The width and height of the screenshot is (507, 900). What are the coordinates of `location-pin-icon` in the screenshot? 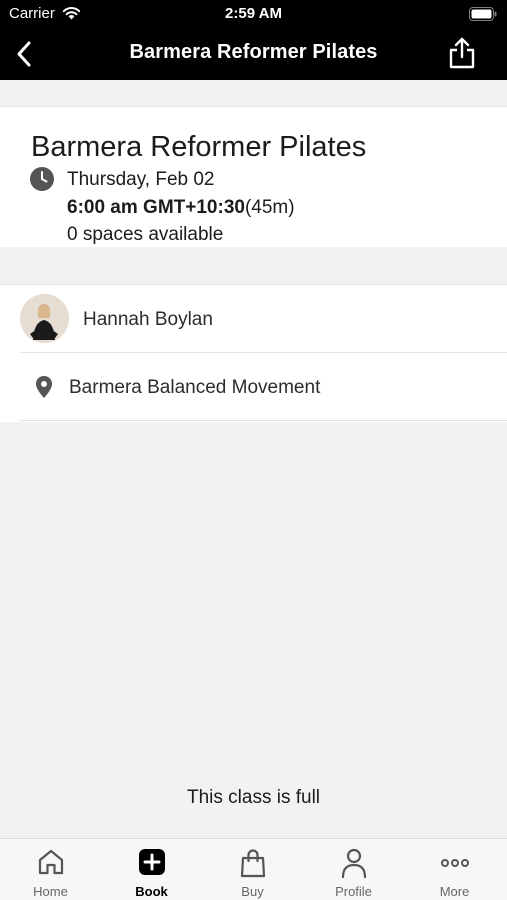 It's located at (44, 387).